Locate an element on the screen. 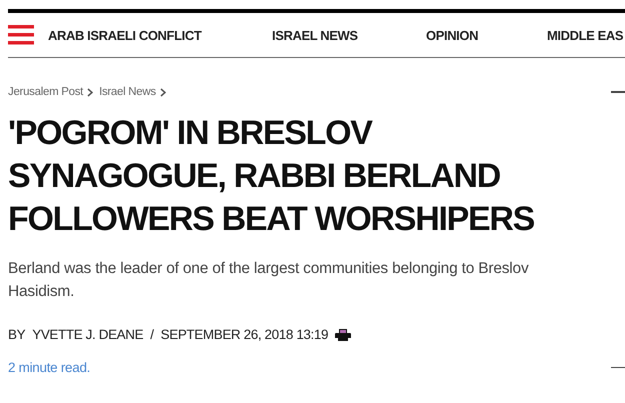  breadcrumb-link: Jerusalem Post is located at coordinates (46, 92).